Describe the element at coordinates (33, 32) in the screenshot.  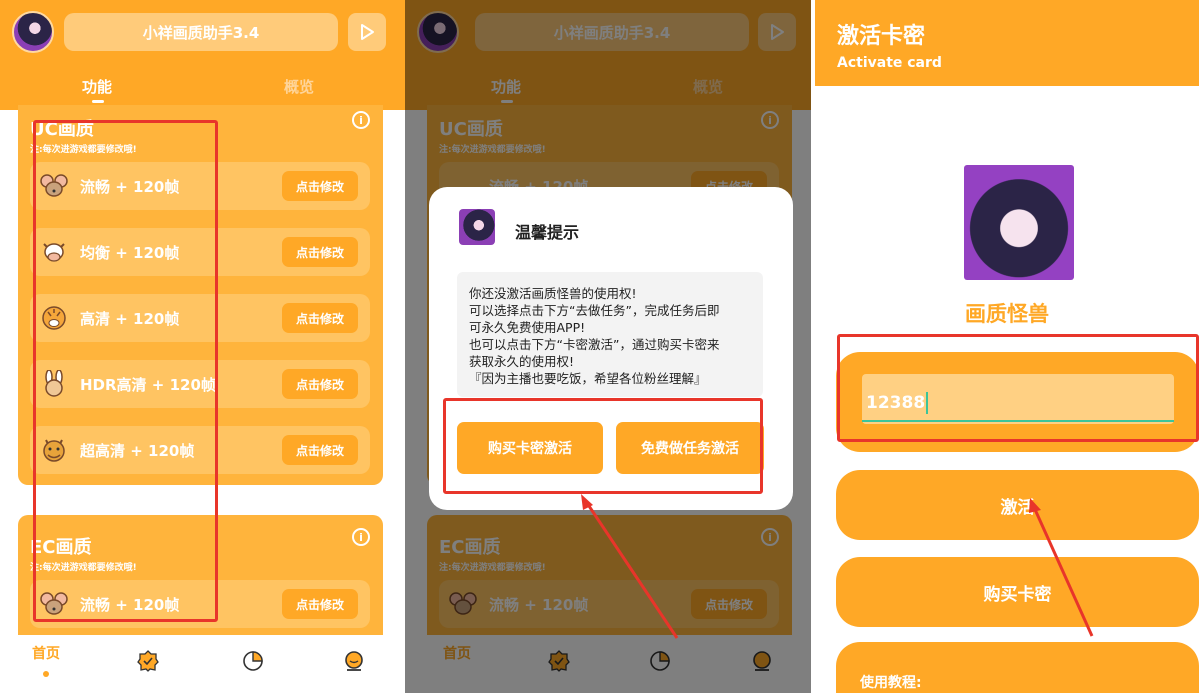
I see `avatar` at that location.